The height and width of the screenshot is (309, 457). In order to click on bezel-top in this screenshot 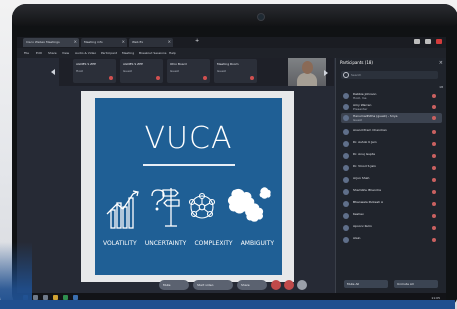, I will do `click(234, 15)`.